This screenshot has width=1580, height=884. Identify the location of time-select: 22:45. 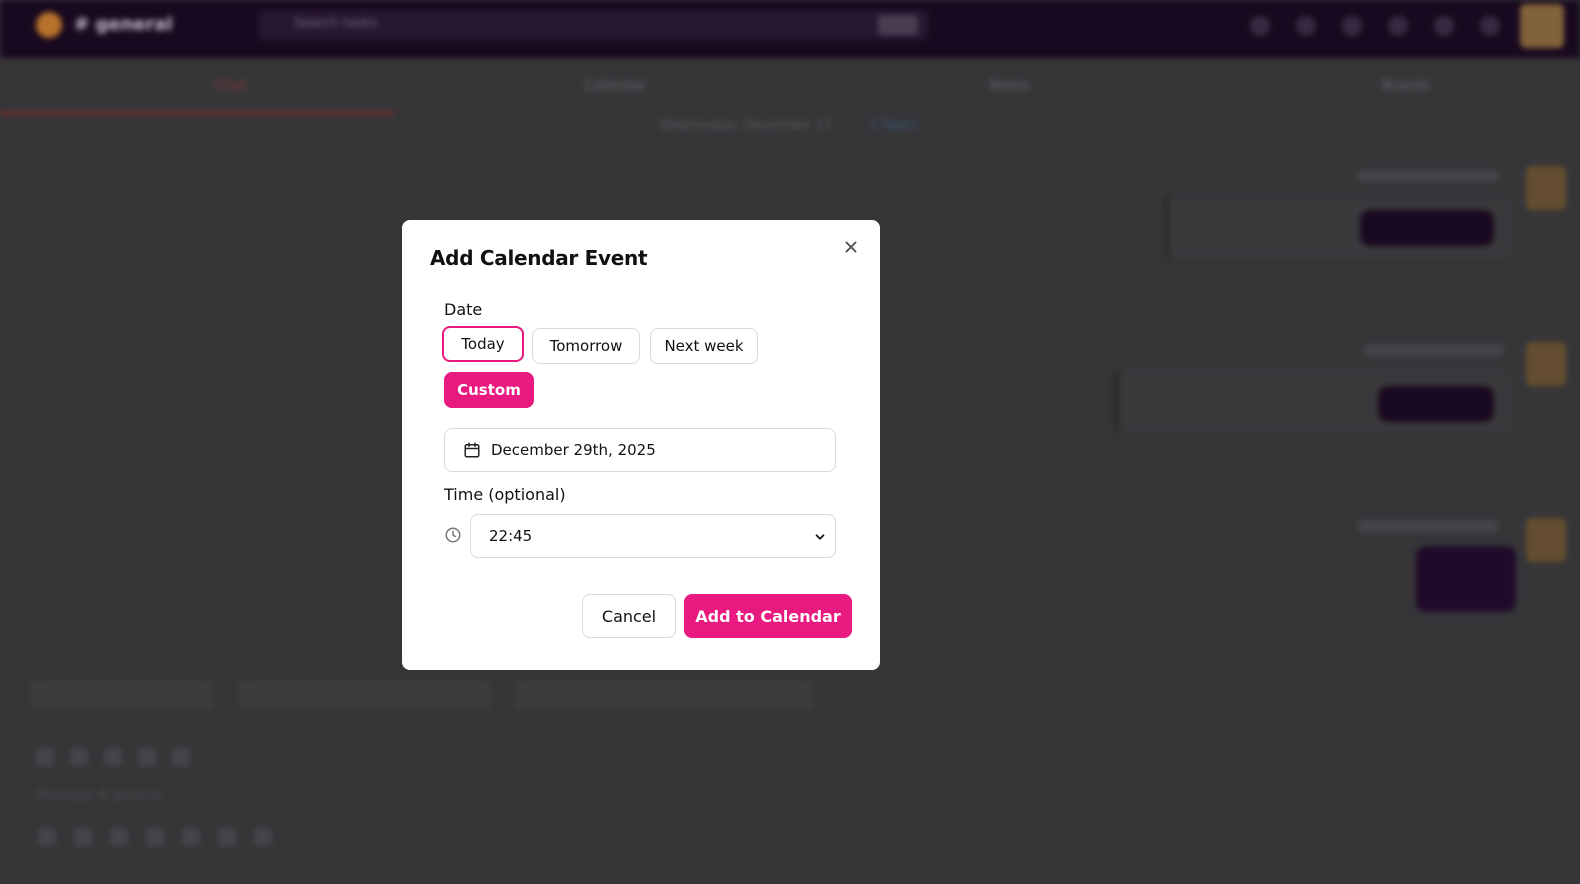
(653, 536).